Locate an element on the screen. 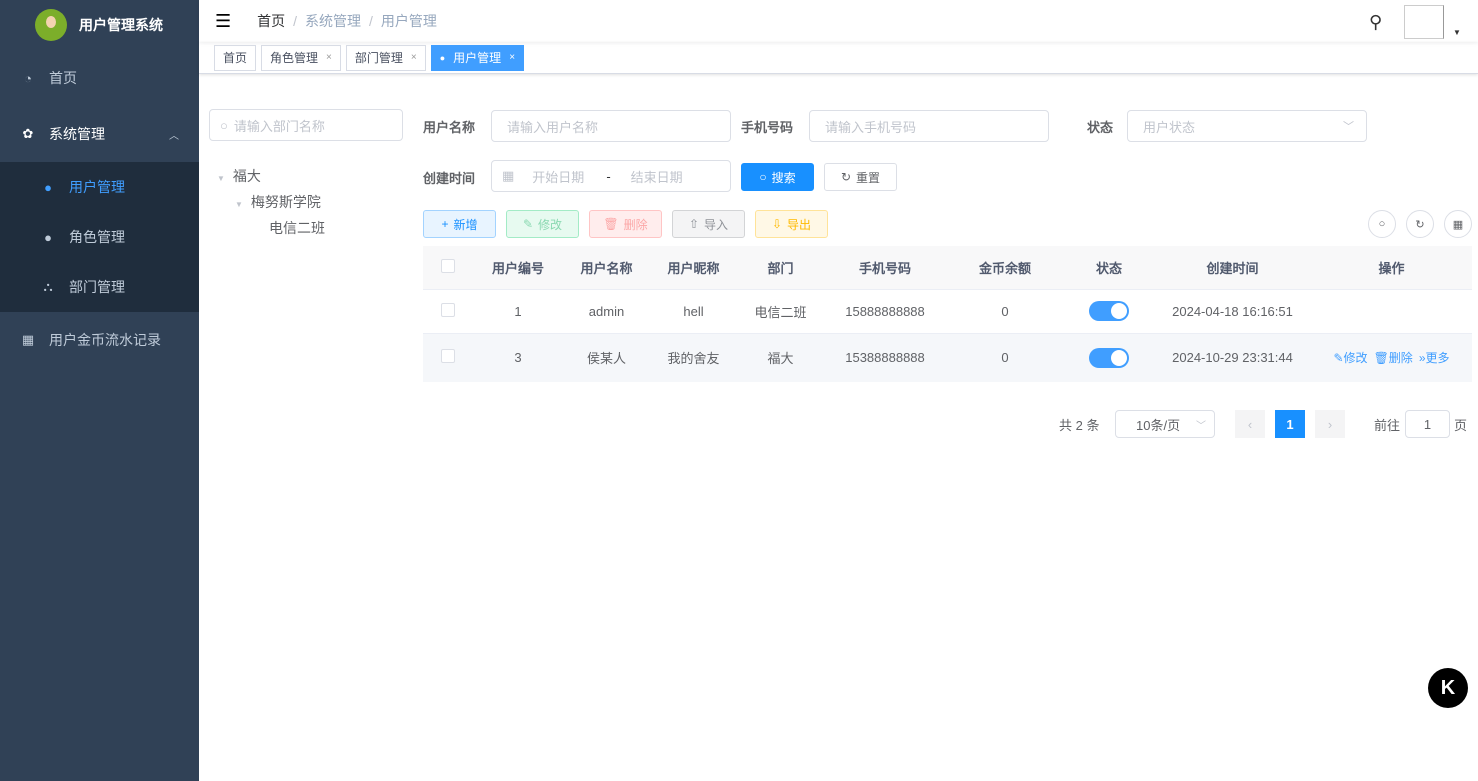 Image resolution: width=1478 pixels, height=781 pixels. label: 1 is located at coordinates (1290, 424).